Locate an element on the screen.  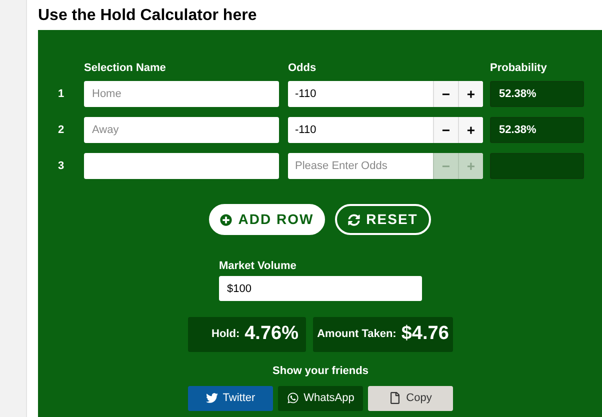
bird-icon is located at coordinates (212, 398).